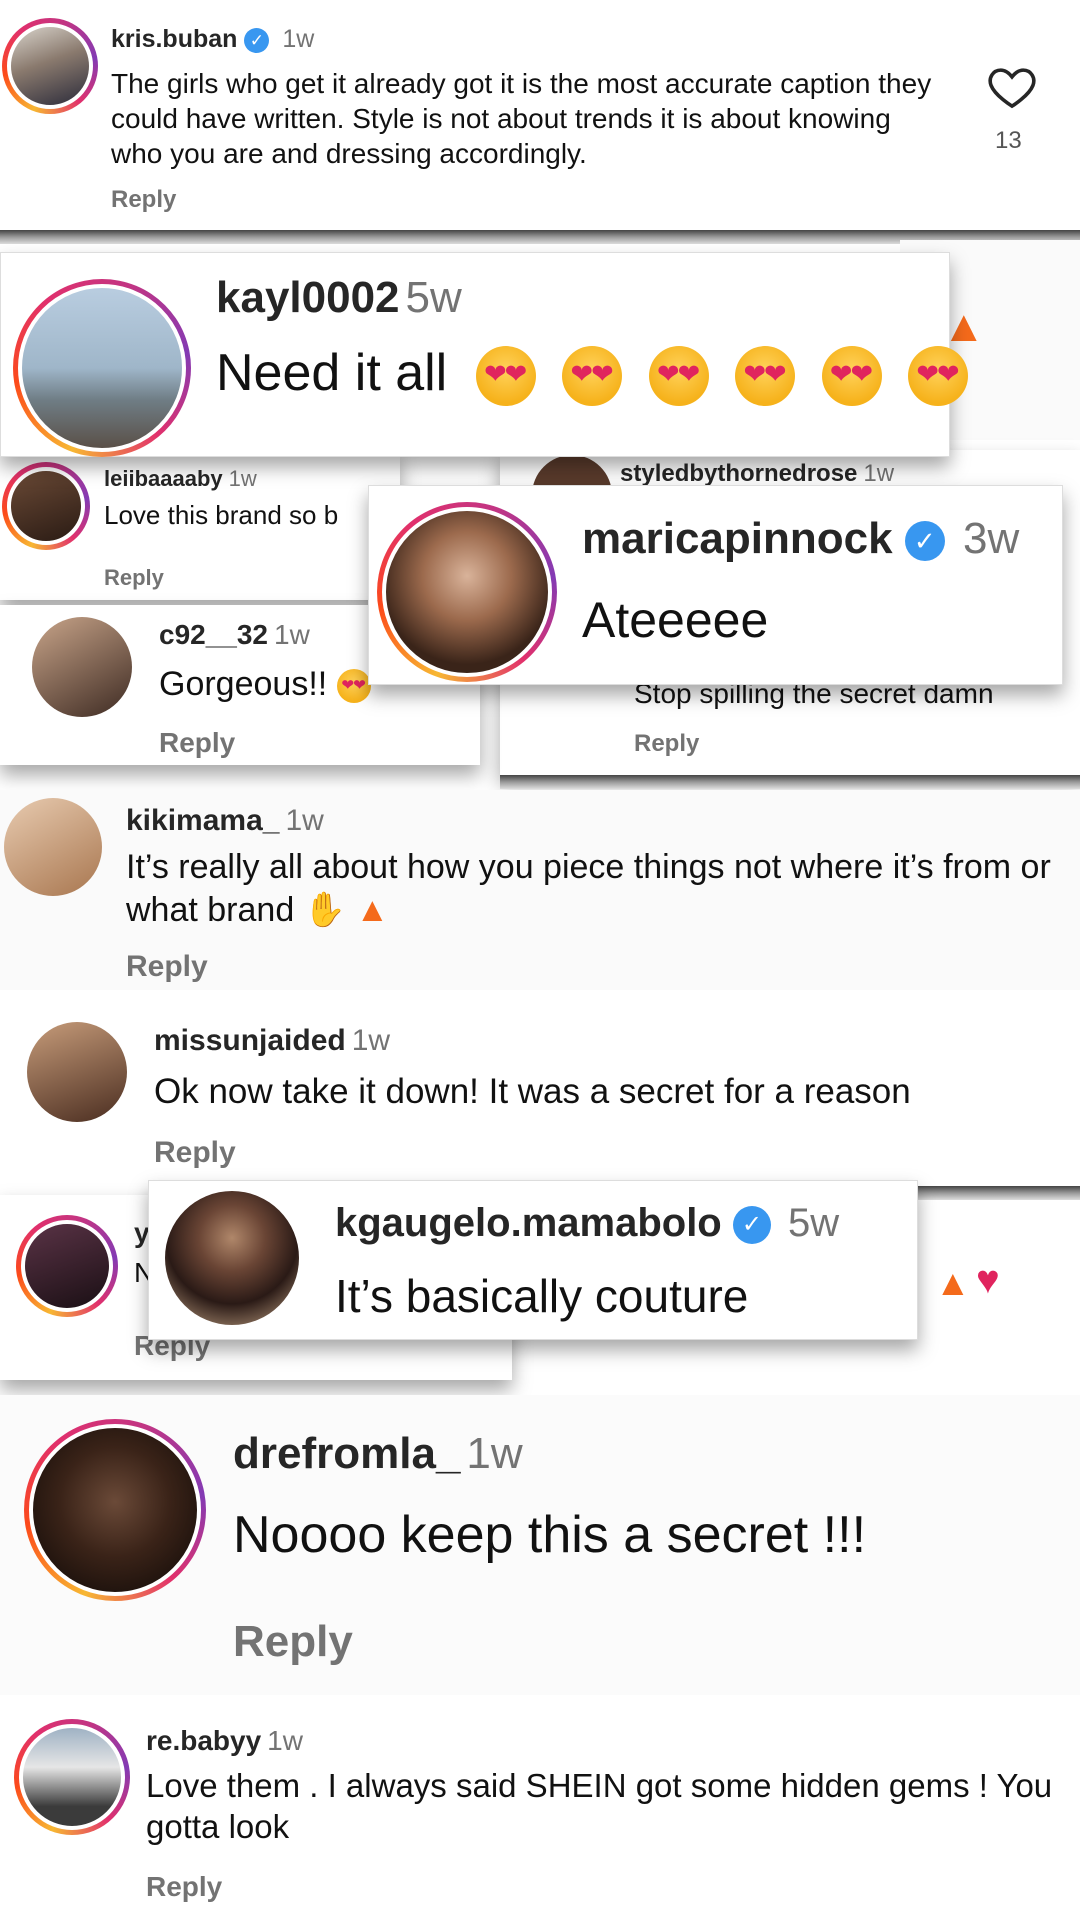 Image resolution: width=1080 pixels, height=1920 pixels. What do you see at coordinates (234, 635) in the screenshot?
I see `username: c92__32 1w` at bounding box center [234, 635].